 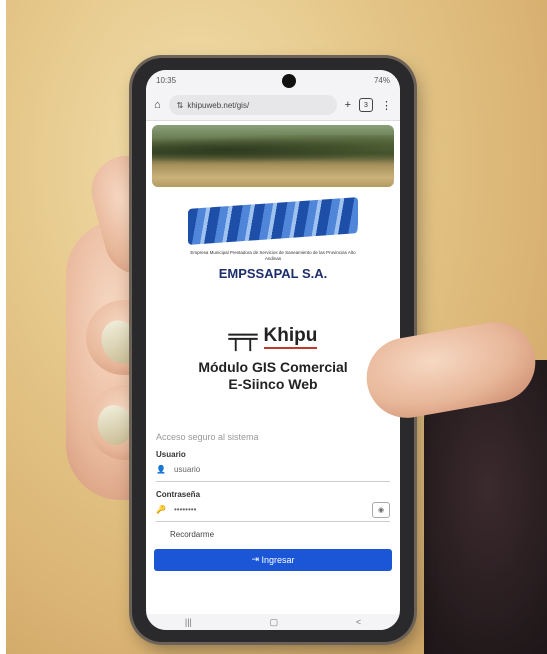 I want to click on browser-toolbar: ⌂ ⇅ khipuweb.net/gis/ + 3 ⋮, so click(x=273, y=105).